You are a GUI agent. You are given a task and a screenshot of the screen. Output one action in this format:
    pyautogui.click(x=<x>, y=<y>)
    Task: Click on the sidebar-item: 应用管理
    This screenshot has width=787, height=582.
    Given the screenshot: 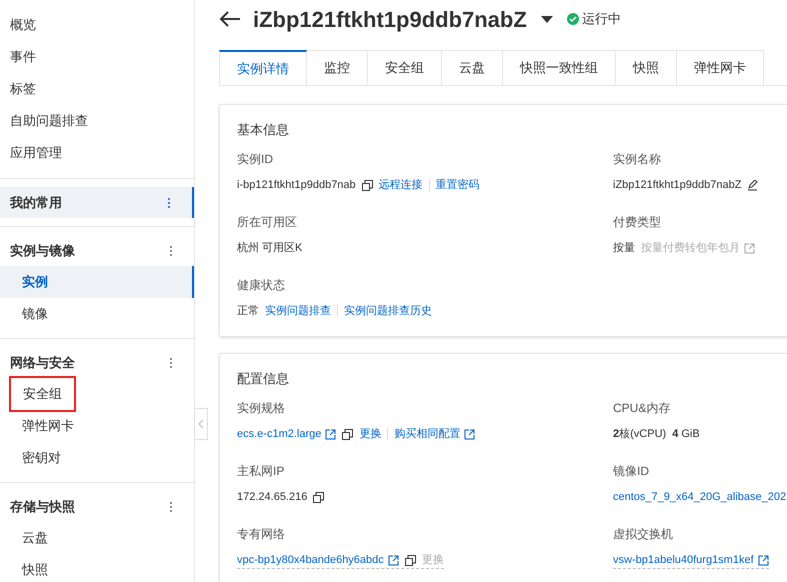 What is the action you would take?
    pyautogui.click(x=97, y=153)
    